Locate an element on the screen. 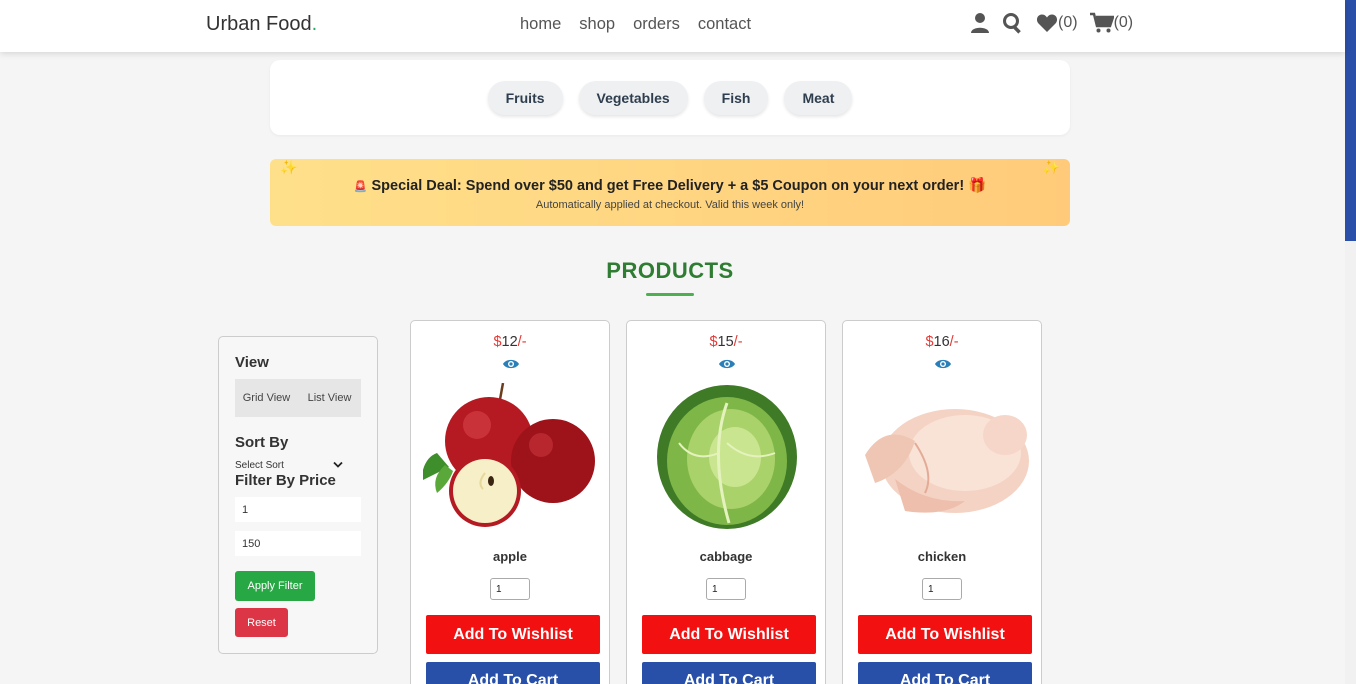  main-nav: home shop orders contact is located at coordinates (635, 24).